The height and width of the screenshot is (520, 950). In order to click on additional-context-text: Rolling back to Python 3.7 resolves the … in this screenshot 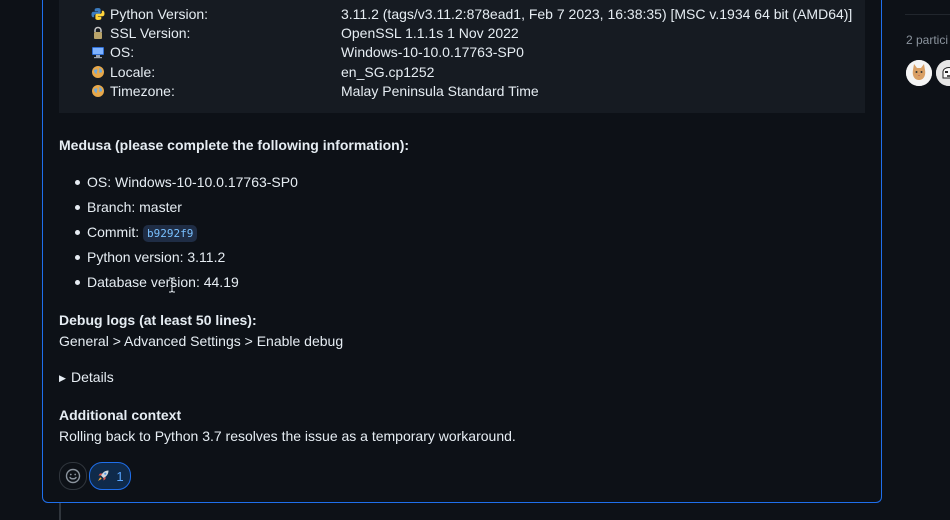, I will do `click(287, 436)`.